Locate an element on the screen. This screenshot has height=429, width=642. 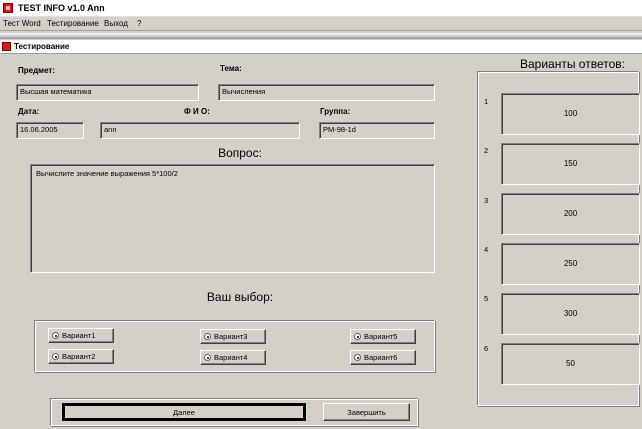
menu-exit: Выход is located at coordinates (116, 23).